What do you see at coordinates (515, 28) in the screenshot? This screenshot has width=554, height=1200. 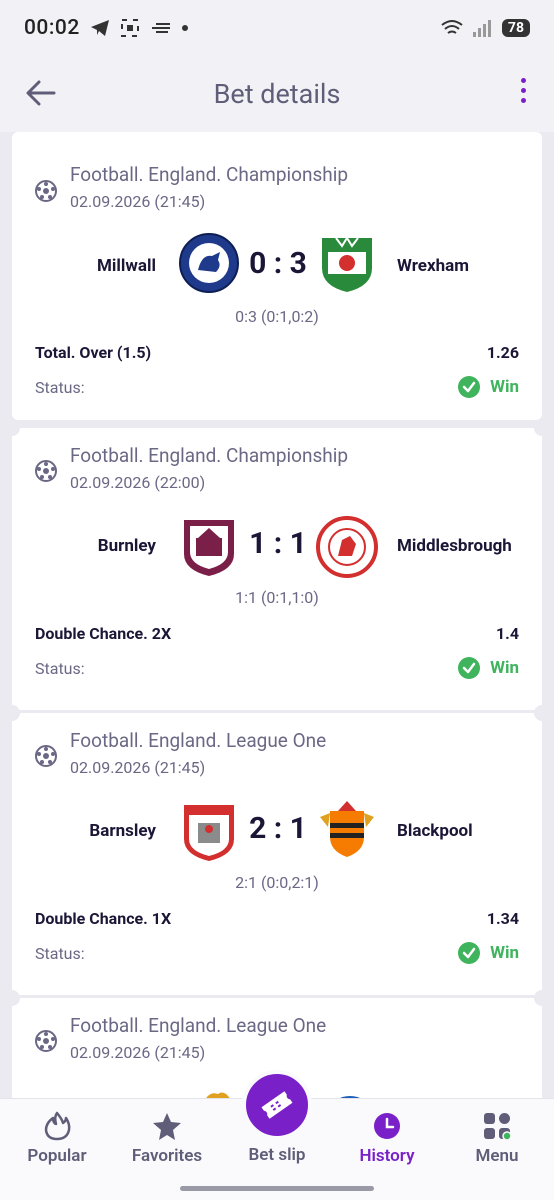 I see `battery-indicator: 78` at bounding box center [515, 28].